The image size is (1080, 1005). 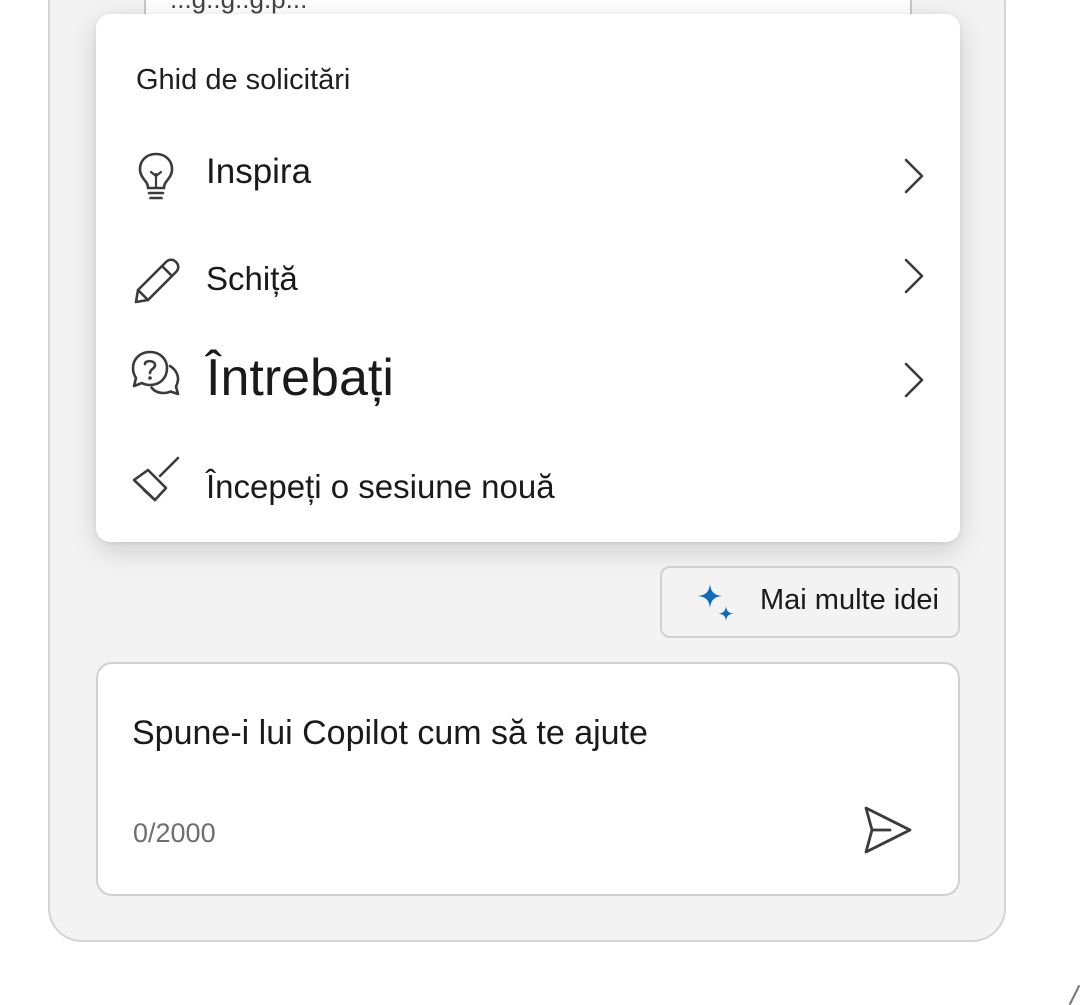 I want to click on more-ideas-button: Mai multe idei, so click(x=810, y=602).